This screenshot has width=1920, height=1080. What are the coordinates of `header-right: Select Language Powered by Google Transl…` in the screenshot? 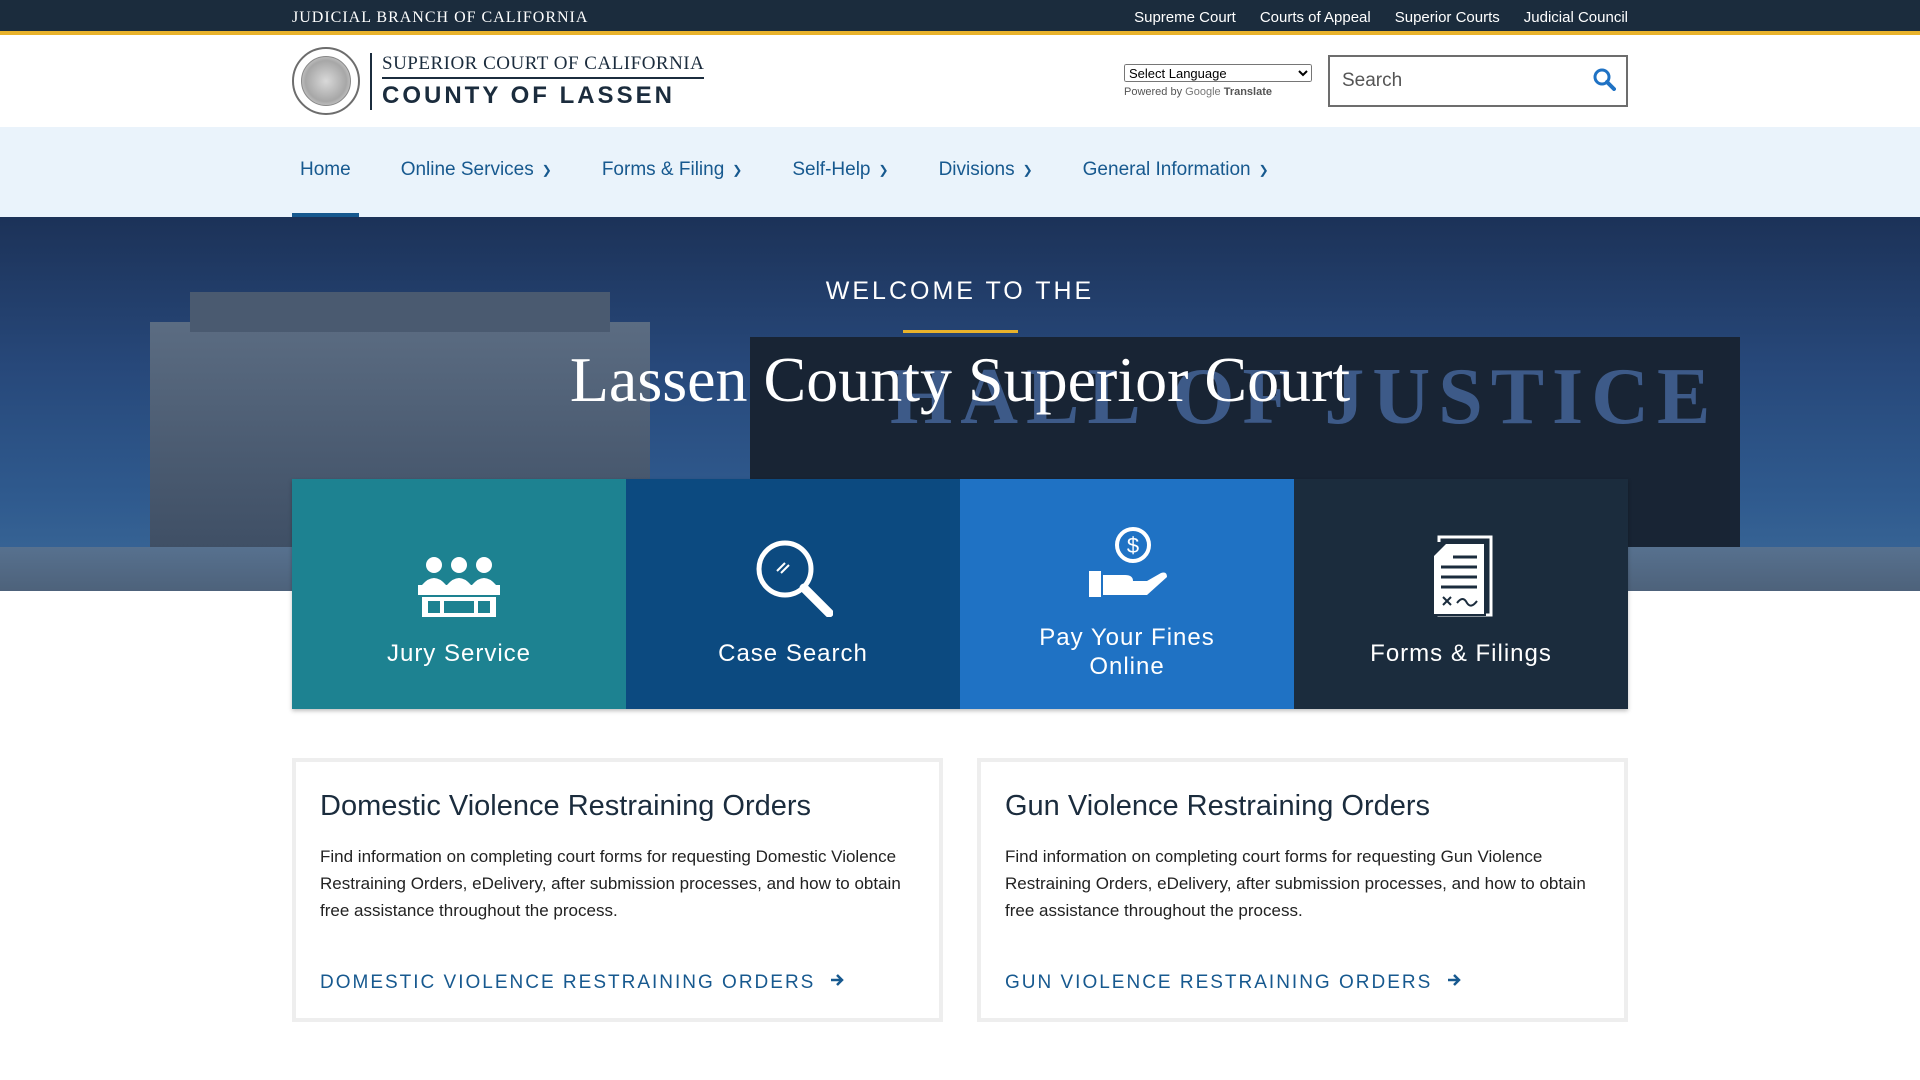 It's located at (1376, 81).